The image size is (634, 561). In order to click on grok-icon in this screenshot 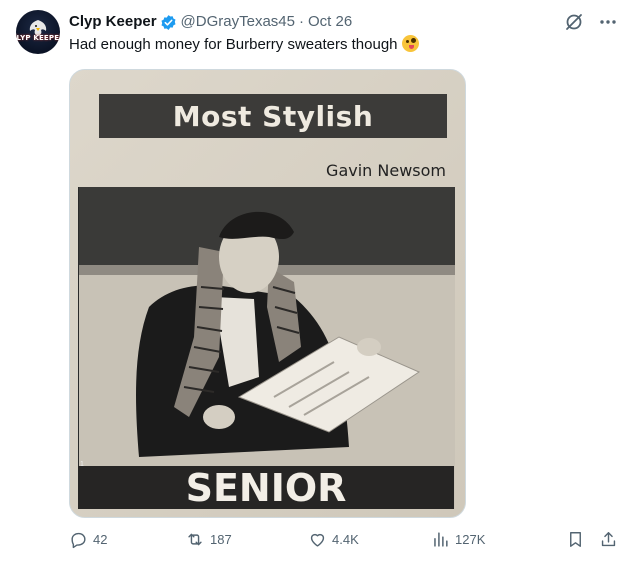, I will do `click(574, 22)`.